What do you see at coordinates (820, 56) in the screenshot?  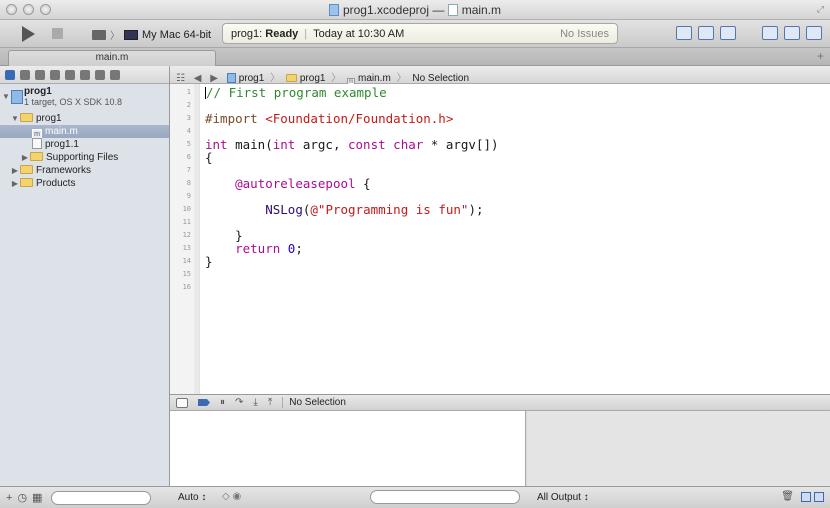 I see `add-tab-button: +` at bounding box center [820, 56].